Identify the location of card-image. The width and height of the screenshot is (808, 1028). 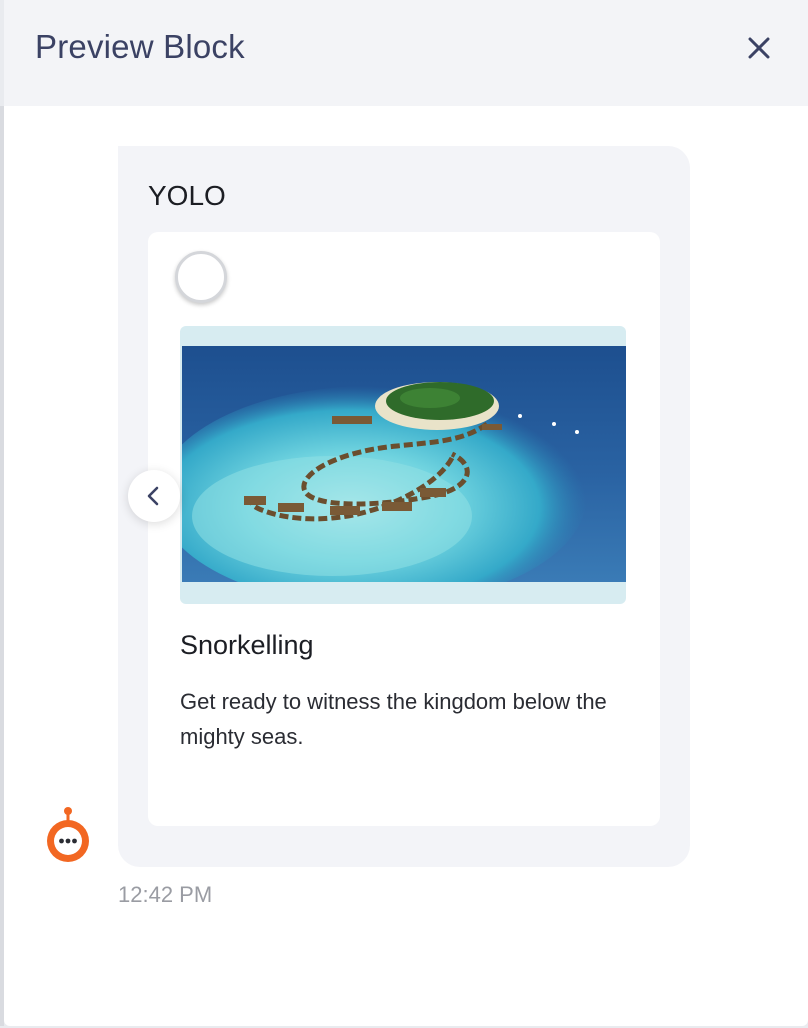
(404, 464).